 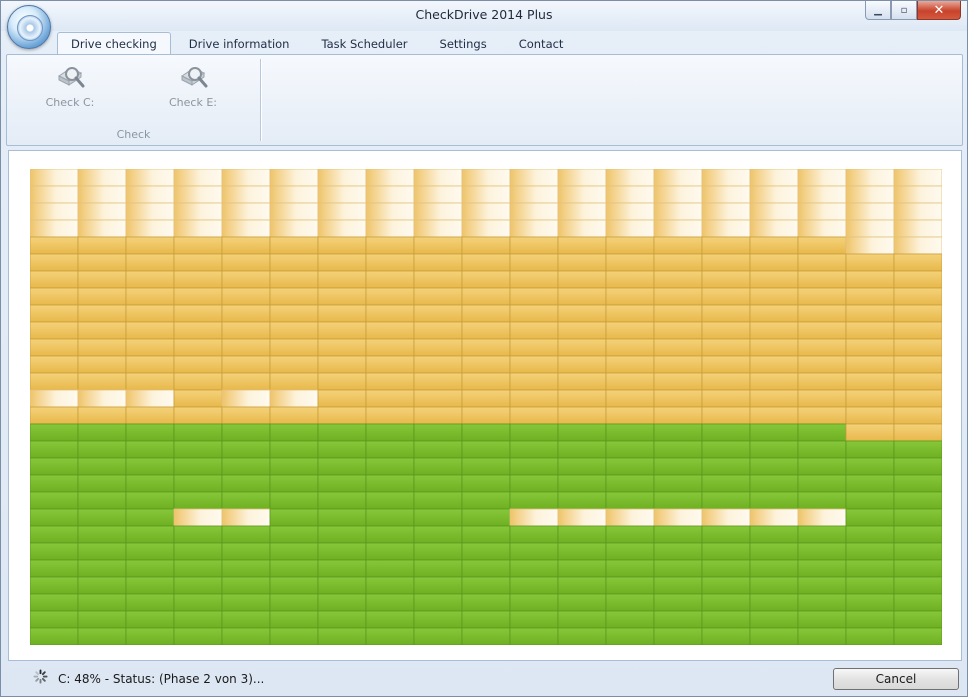 What do you see at coordinates (70, 88) in the screenshot?
I see `check-c-button: Check C:` at bounding box center [70, 88].